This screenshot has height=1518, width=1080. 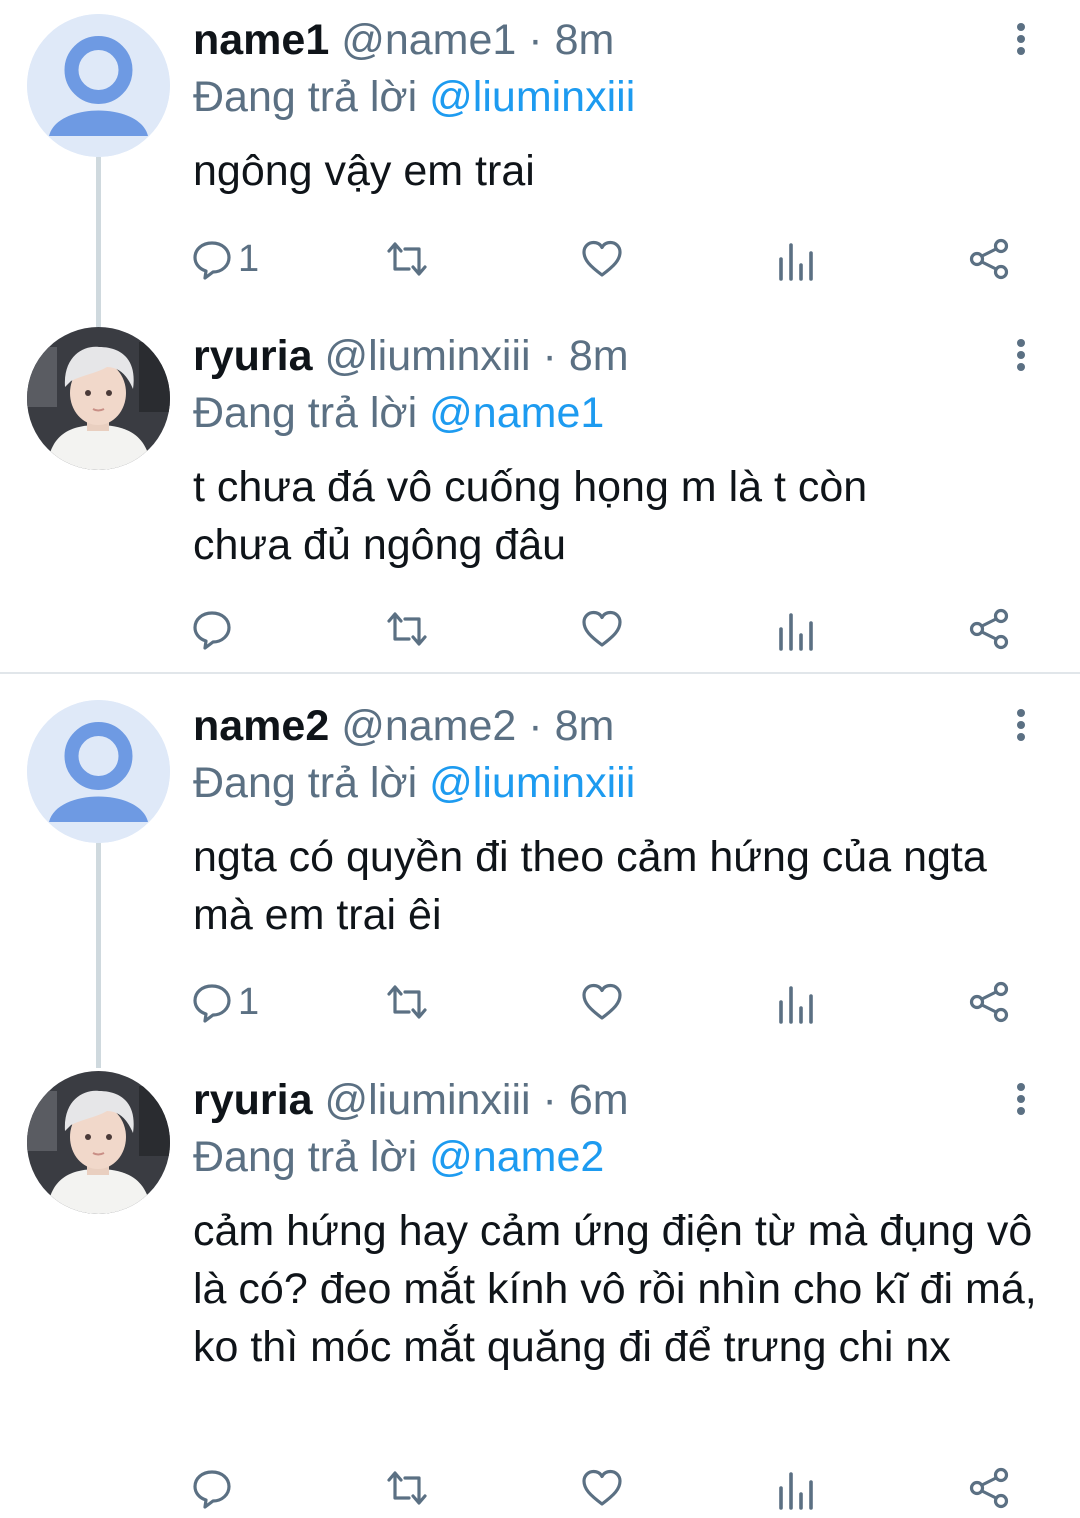 I want to click on display-name: name2, so click(x=261, y=726).